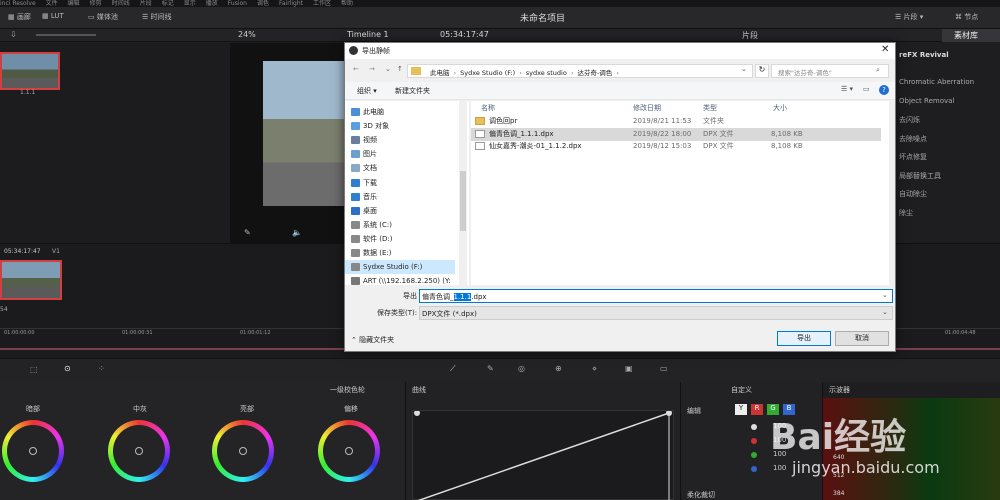  I want to click on menu-item: inci Resolve, so click(18, 3).